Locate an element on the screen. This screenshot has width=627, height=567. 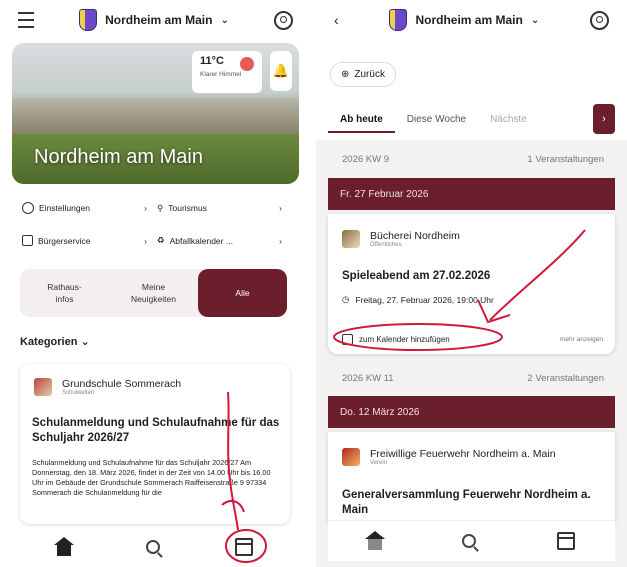
building-icon is located at coordinates (27, 240).